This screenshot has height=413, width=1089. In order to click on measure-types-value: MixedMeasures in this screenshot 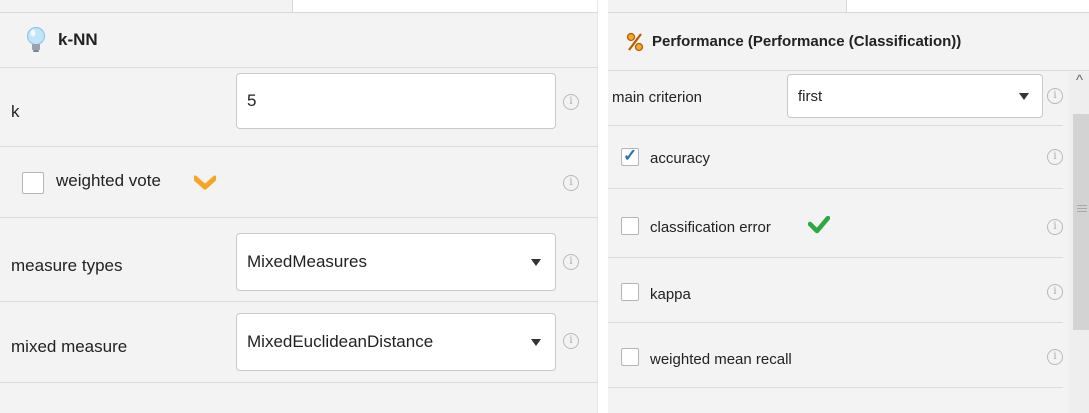, I will do `click(307, 261)`.